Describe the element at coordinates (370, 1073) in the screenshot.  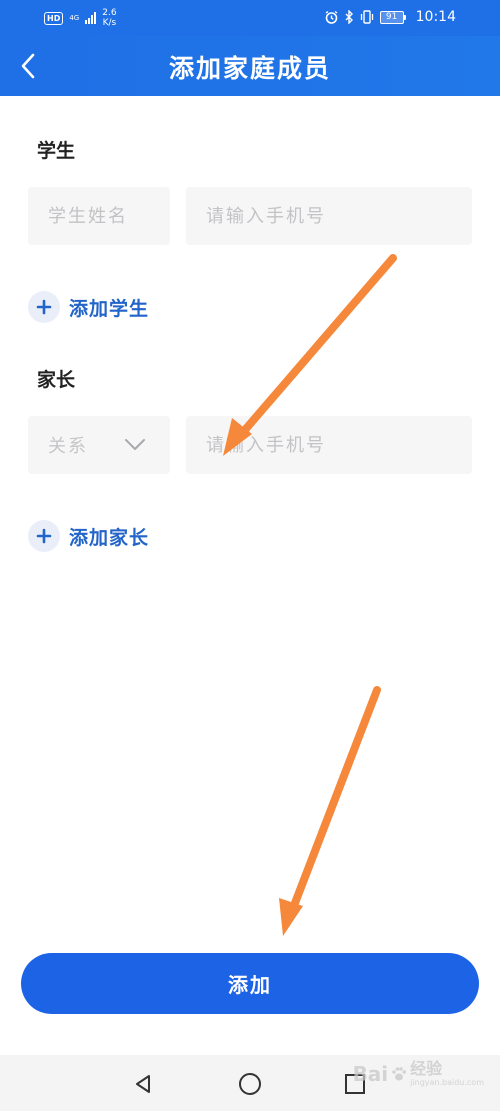
I see `watermark-logo: Bai` at that location.